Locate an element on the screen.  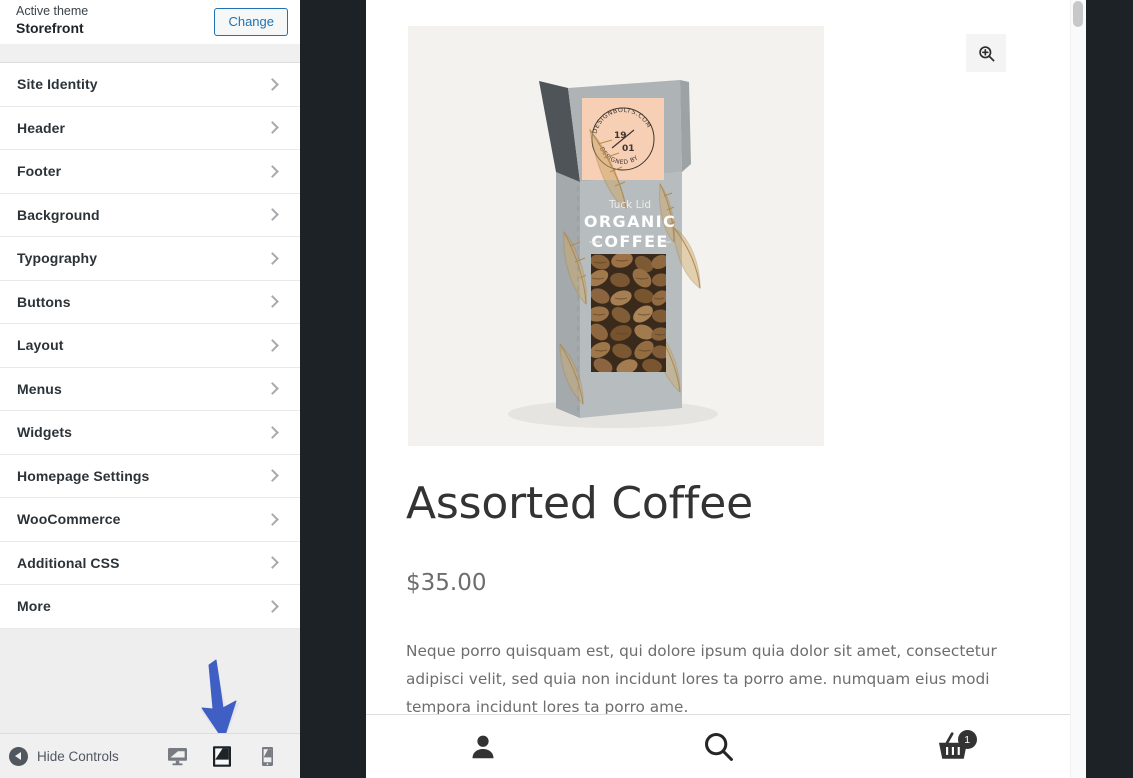
sidebar-item-label: Widgets is located at coordinates (45, 432).